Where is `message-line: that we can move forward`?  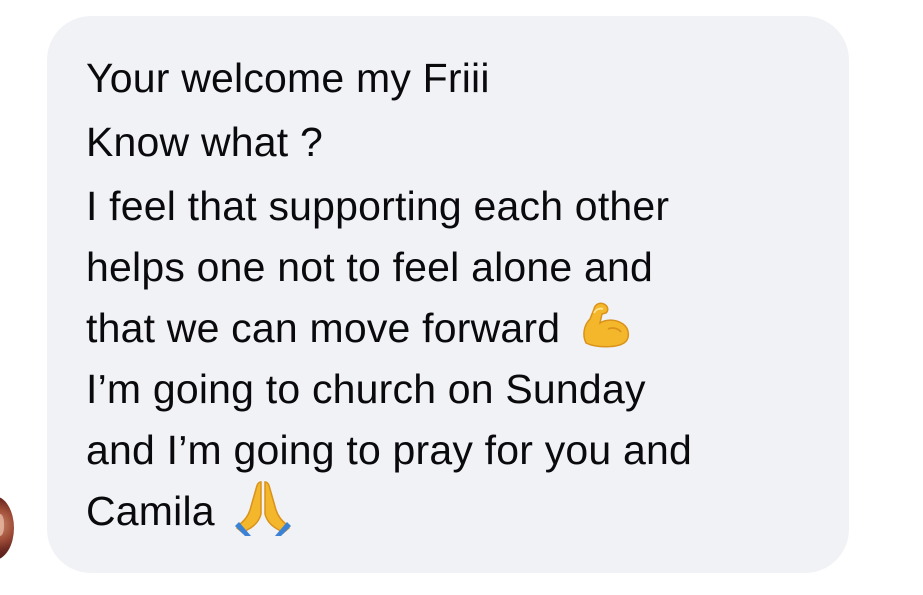
message-line: that we can move forward is located at coordinates (447, 328).